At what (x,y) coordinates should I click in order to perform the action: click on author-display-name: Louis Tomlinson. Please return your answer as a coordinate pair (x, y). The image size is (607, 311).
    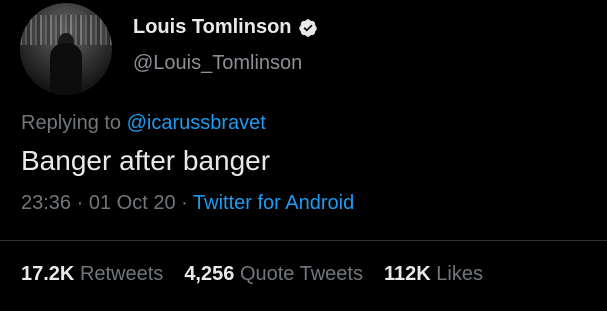
    Looking at the image, I should click on (212, 27).